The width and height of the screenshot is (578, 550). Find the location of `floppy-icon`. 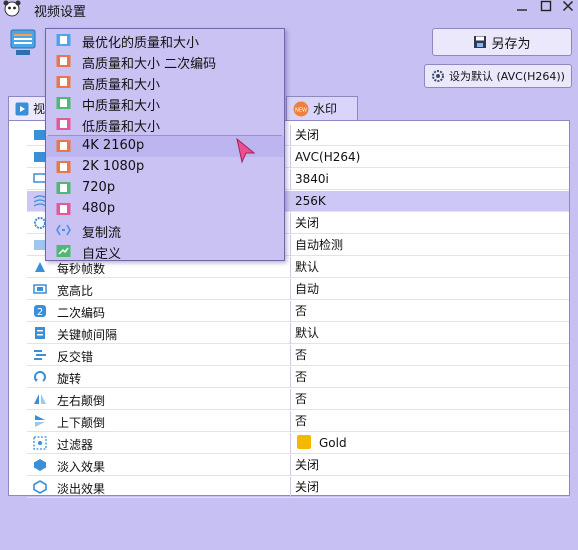

floppy-icon is located at coordinates (480, 42).